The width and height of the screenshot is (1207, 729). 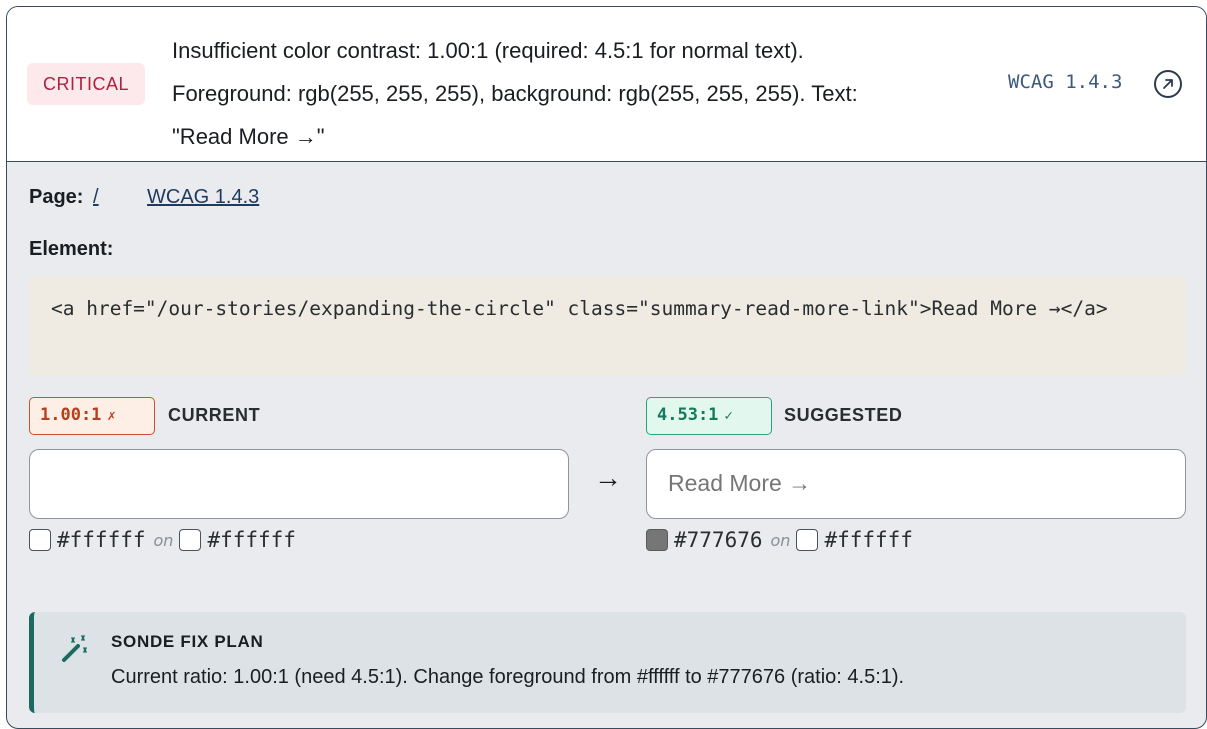 I want to click on suggested-swatches: #777676 on #ffffff, so click(x=779, y=540).